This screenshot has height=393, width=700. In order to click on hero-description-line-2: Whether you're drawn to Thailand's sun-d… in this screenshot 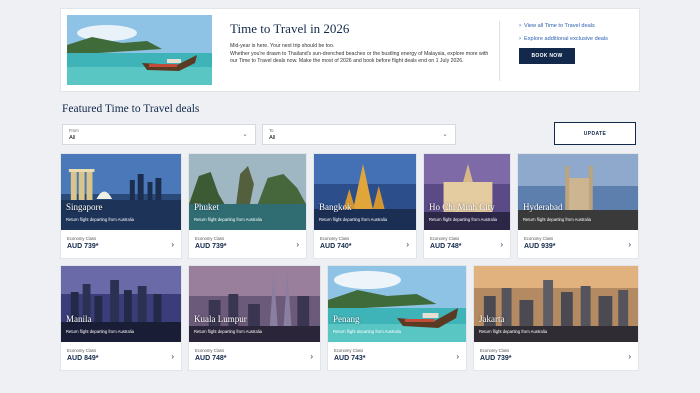, I will do `click(359, 57)`.